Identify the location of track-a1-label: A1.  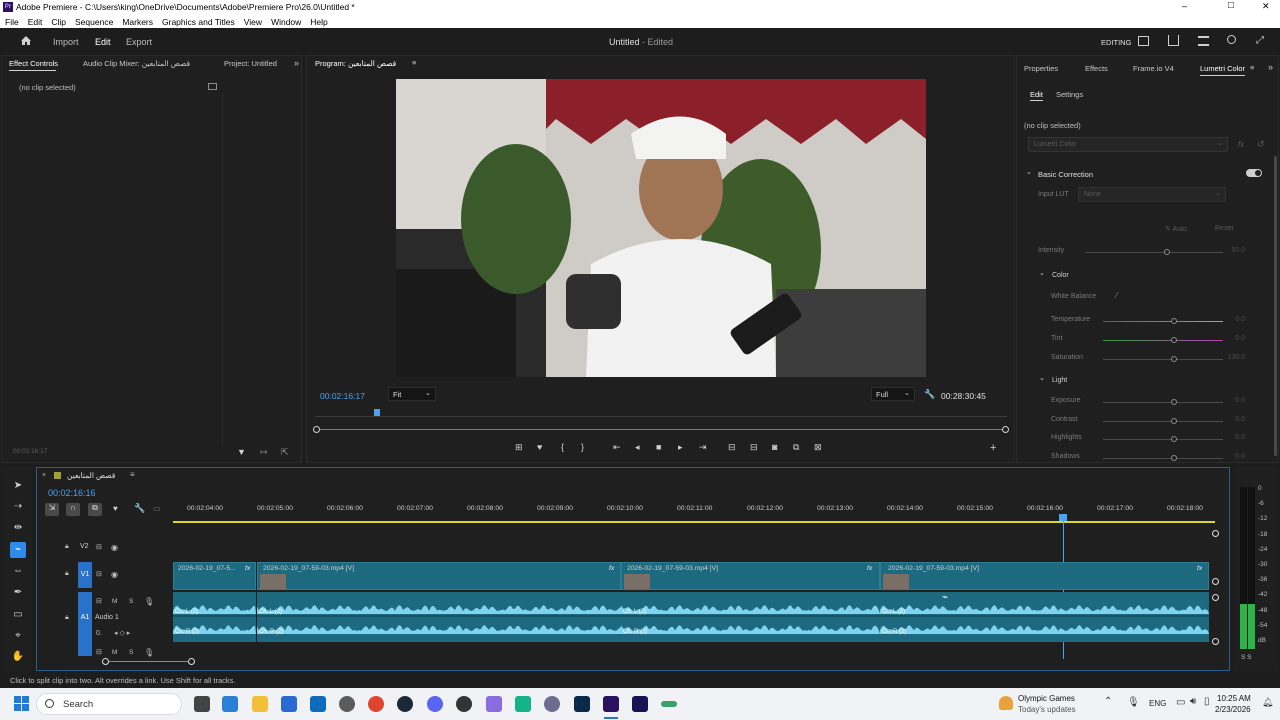
(85, 624).